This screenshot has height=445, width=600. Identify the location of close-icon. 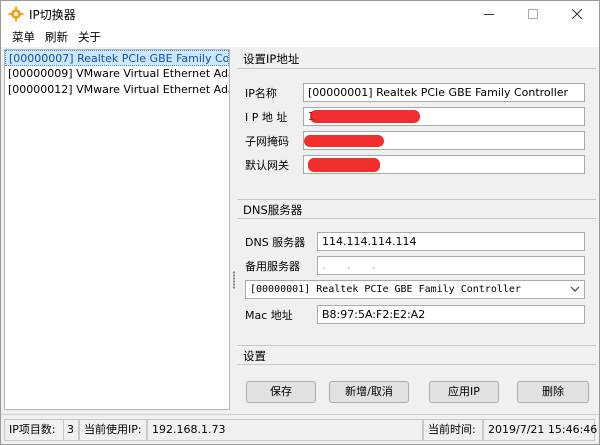
(577, 14).